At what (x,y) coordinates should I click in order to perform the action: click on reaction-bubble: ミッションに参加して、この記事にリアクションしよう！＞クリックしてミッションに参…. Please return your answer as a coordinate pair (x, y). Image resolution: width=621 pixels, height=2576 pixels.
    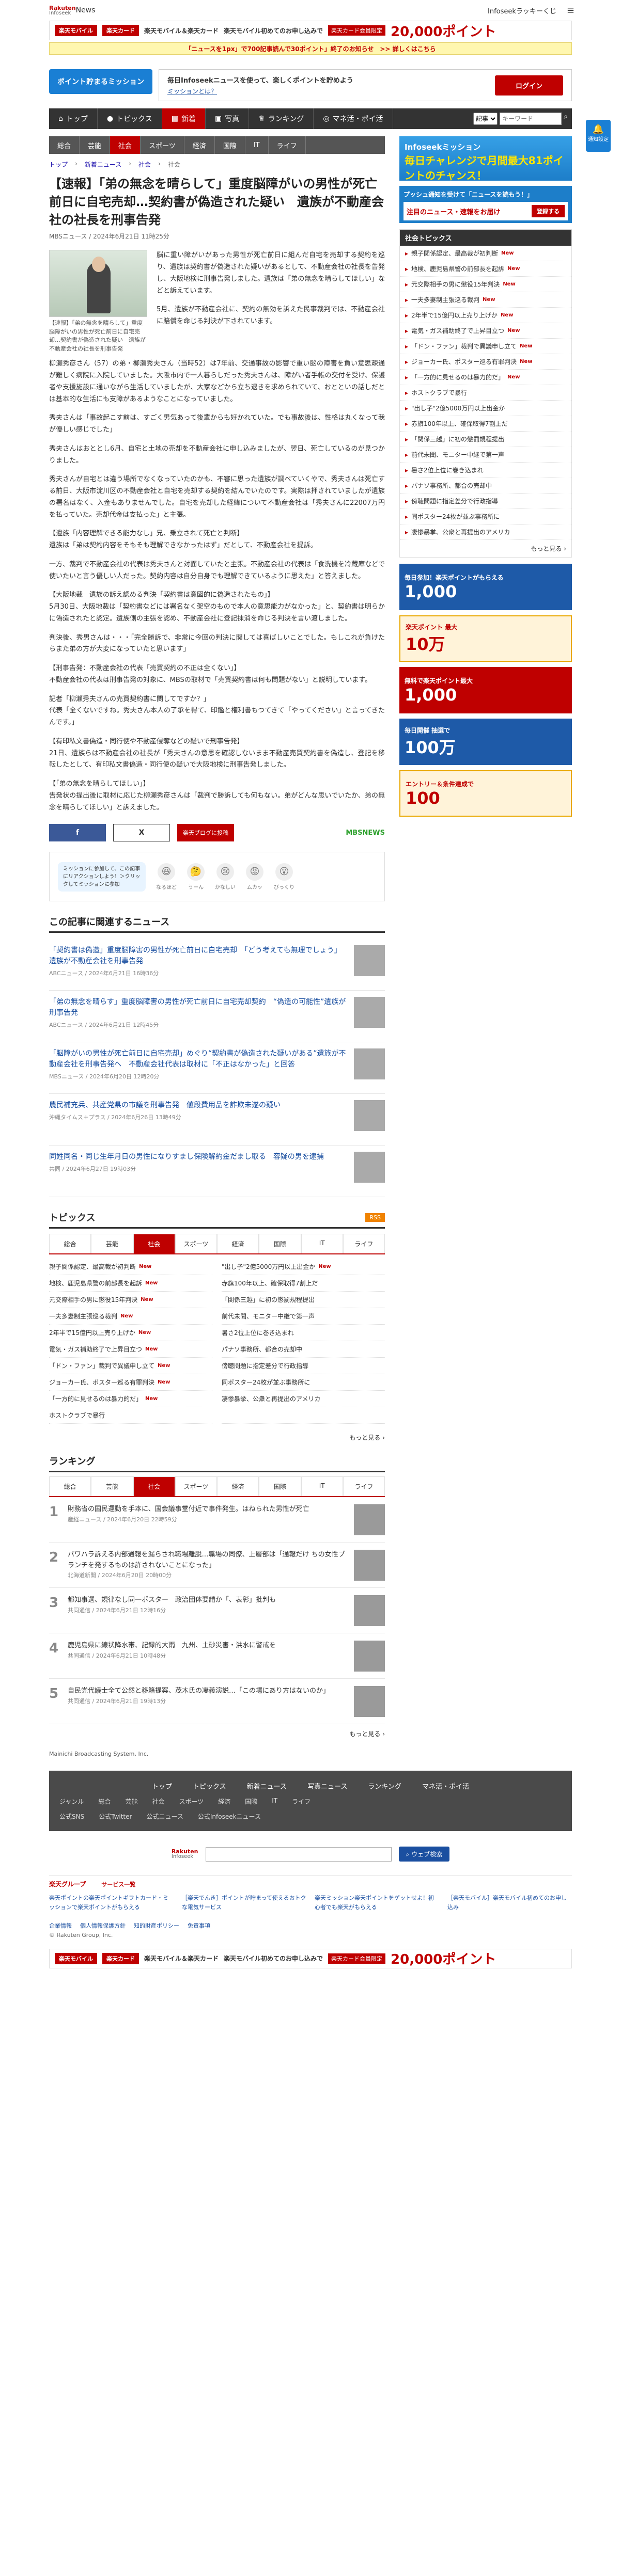
    Looking at the image, I should click on (102, 877).